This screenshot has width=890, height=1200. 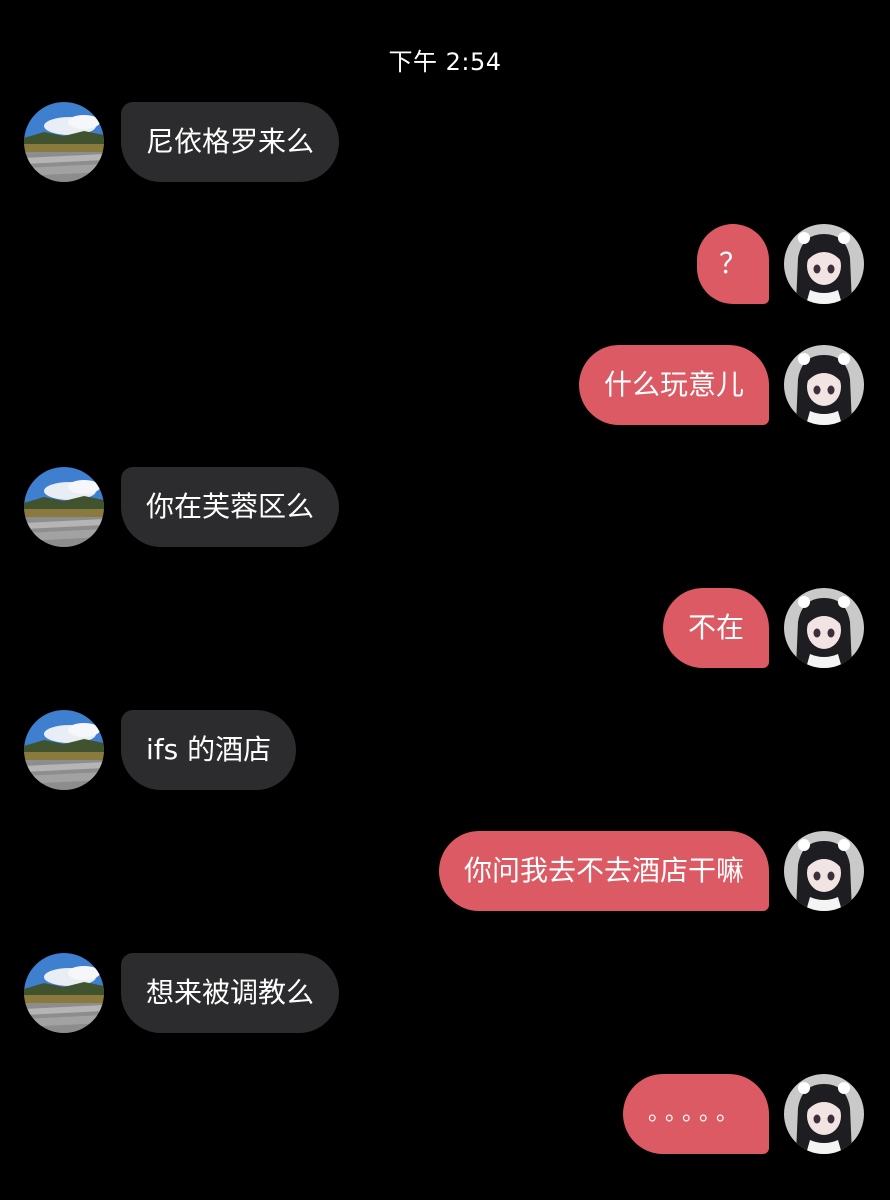 I want to click on message-row: 。。。。。, so click(x=445, y=1115).